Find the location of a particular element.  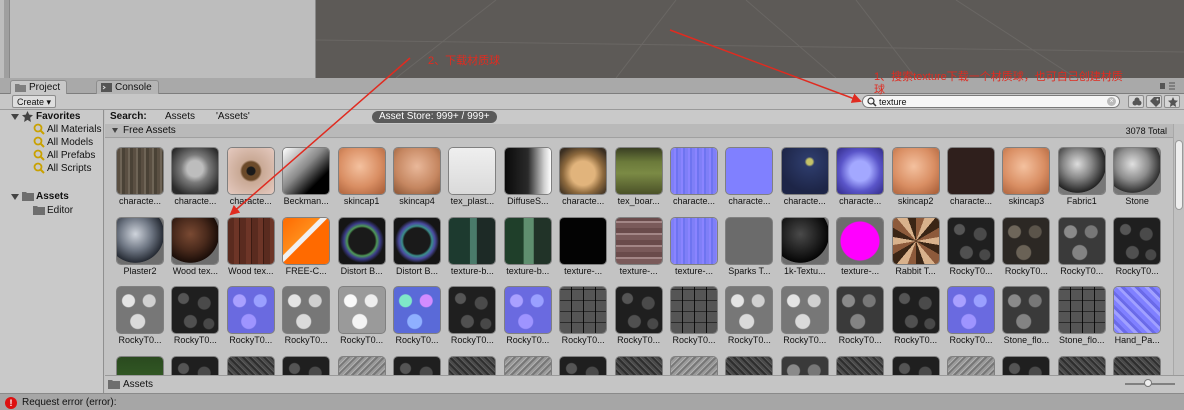

vertical-scrollbar is located at coordinates (1178, 249).